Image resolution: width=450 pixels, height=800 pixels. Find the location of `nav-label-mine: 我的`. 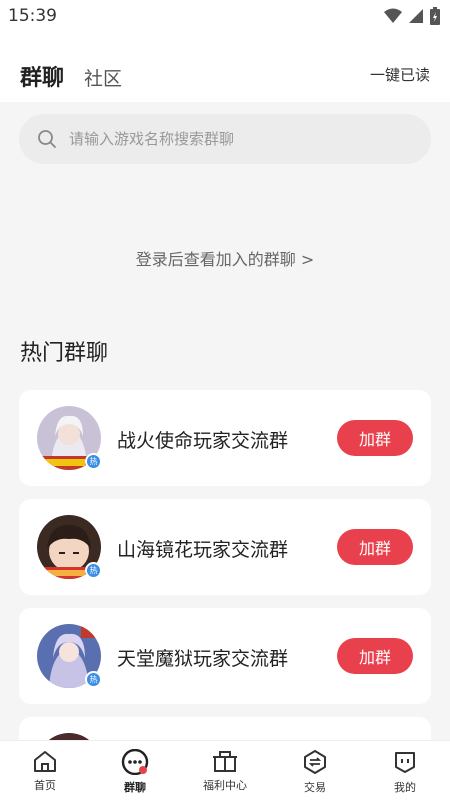

nav-label-mine: 我的 is located at coordinates (405, 787).